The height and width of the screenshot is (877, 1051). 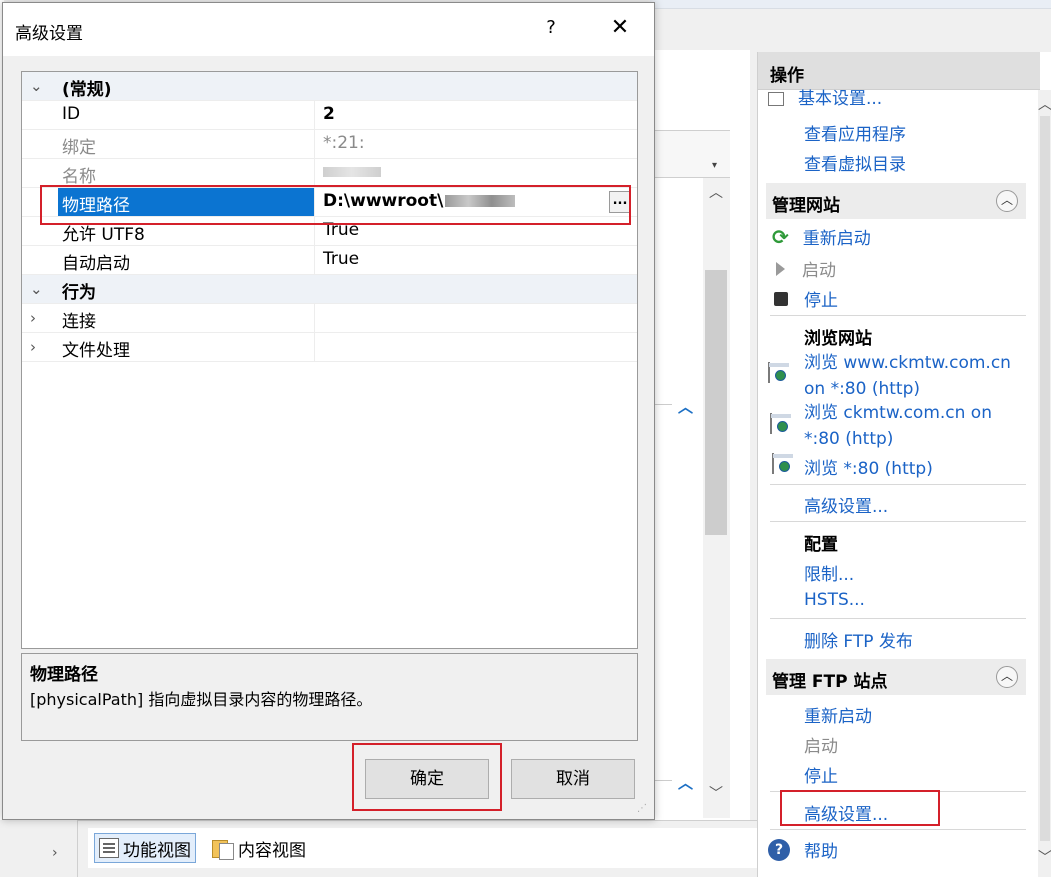 I want to click on cancel-button: 取消, so click(x=573, y=779).